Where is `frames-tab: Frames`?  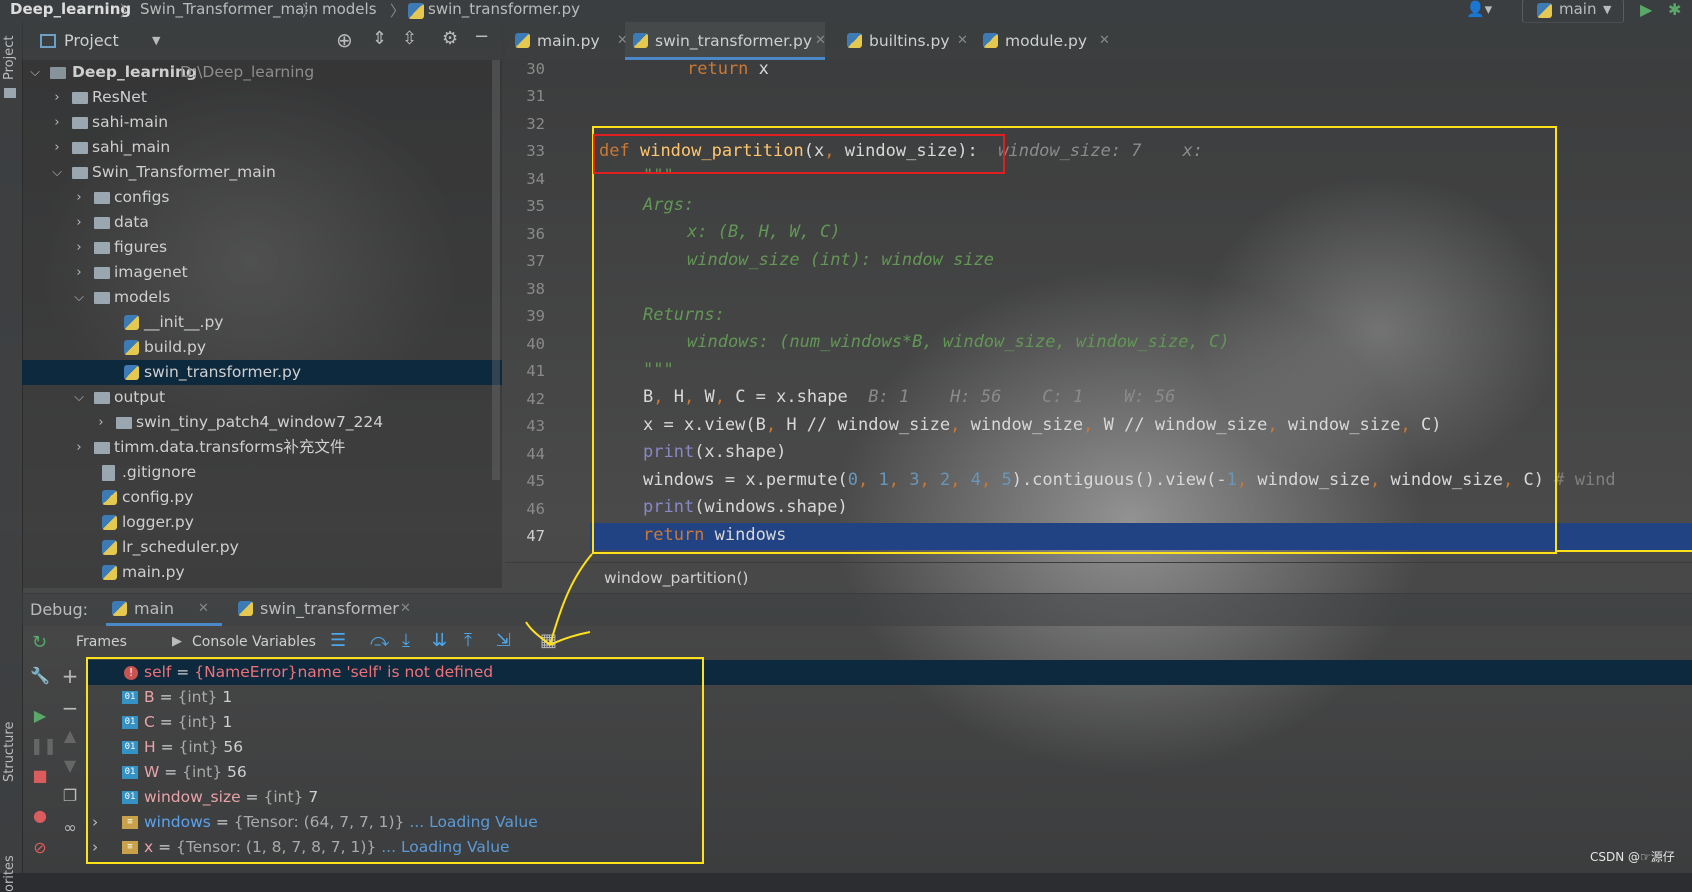 frames-tab: Frames is located at coordinates (101, 642).